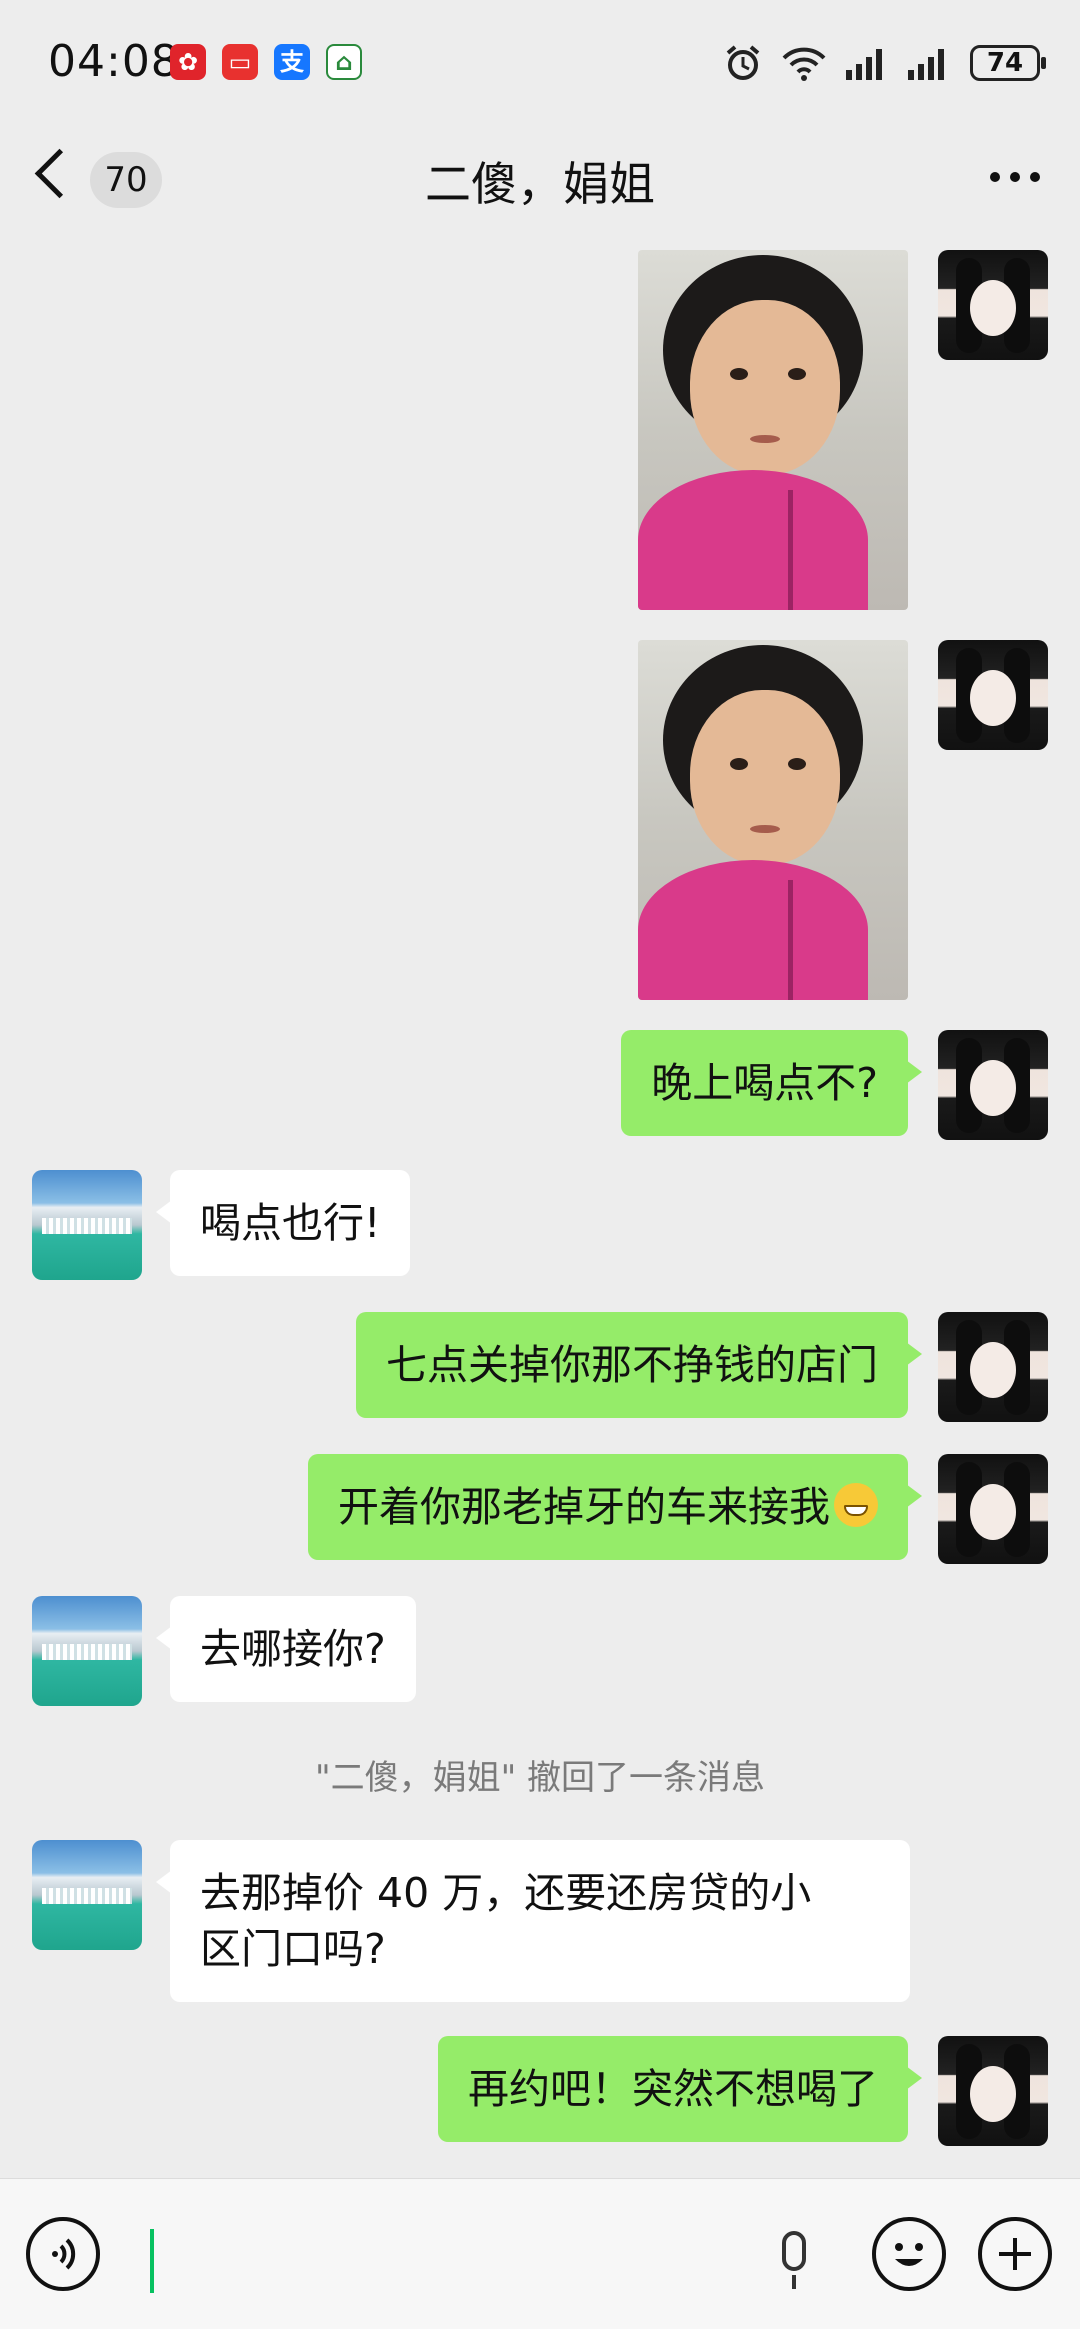 The image size is (1080, 2329). What do you see at coordinates (1015, 177) in the screenshot?
I see `more-options-icon` at bounding box center [1015, 177].